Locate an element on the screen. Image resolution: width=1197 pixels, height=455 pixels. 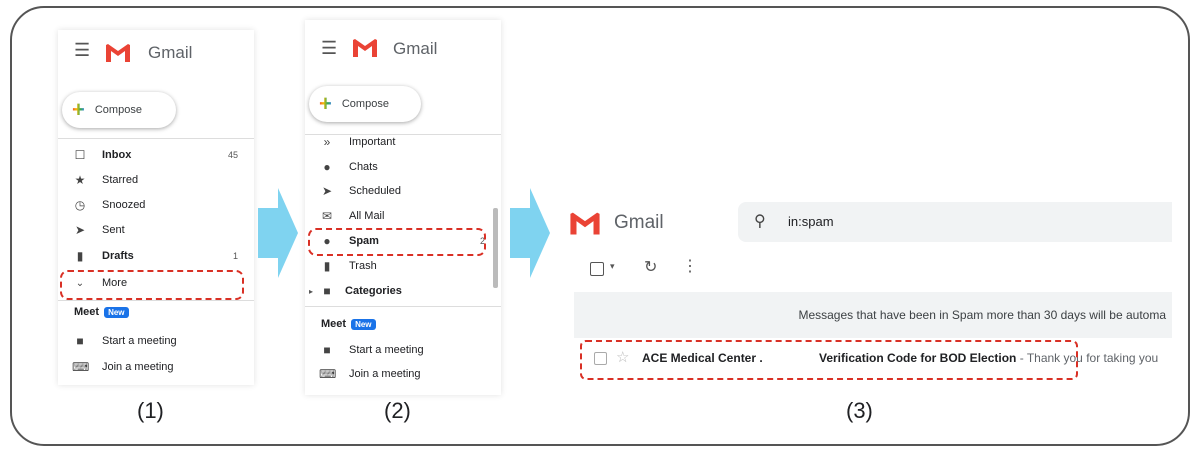
search-icon: ⚲ is located at coordinates (760, 221).